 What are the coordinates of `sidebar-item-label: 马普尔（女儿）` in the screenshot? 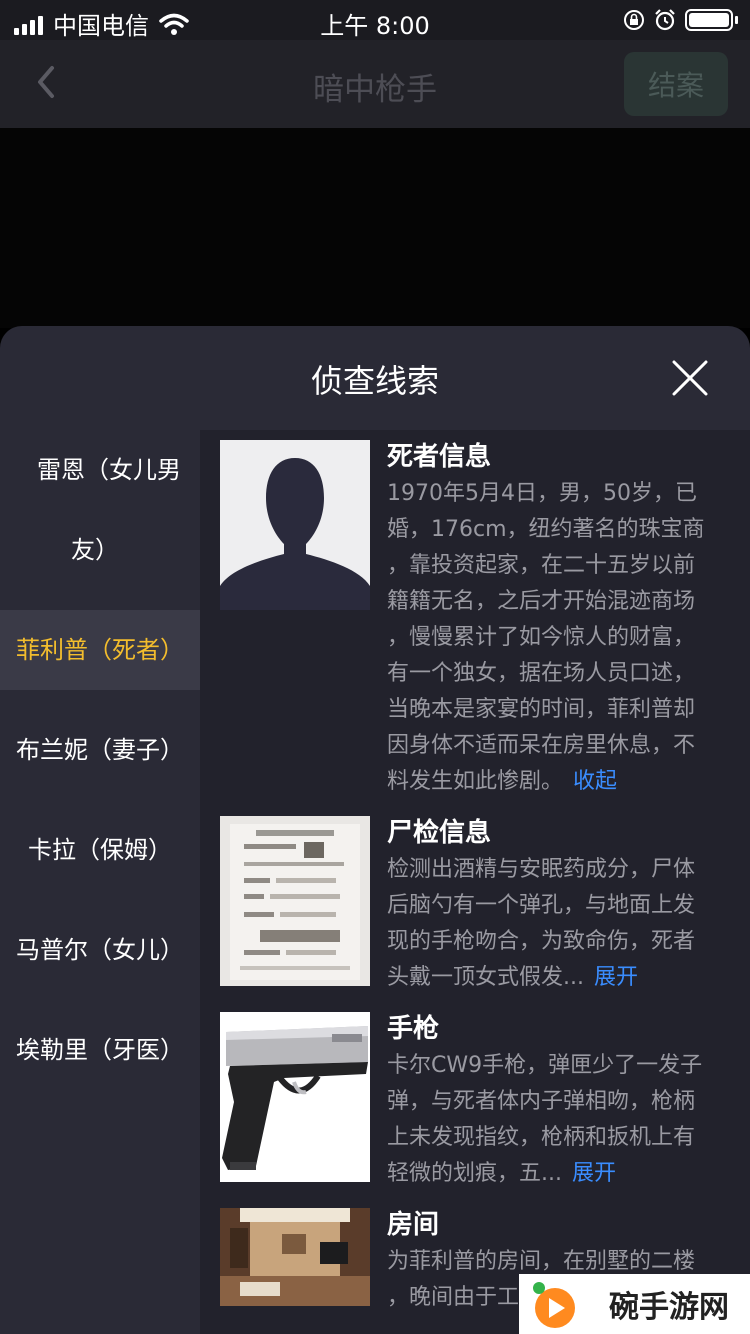 It's located at (100, 950).